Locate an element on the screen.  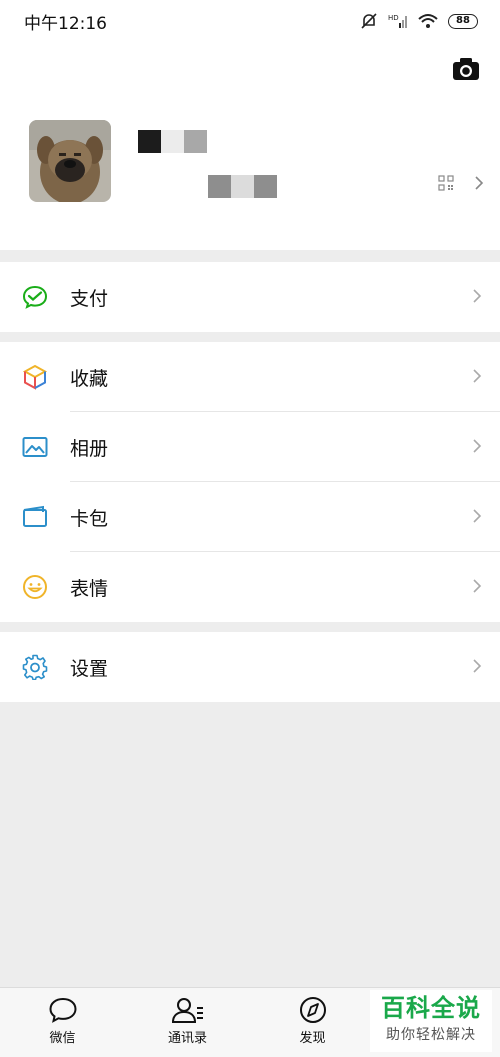
menu-label-favorites: 收藏 is located at coordinates (89, 378).